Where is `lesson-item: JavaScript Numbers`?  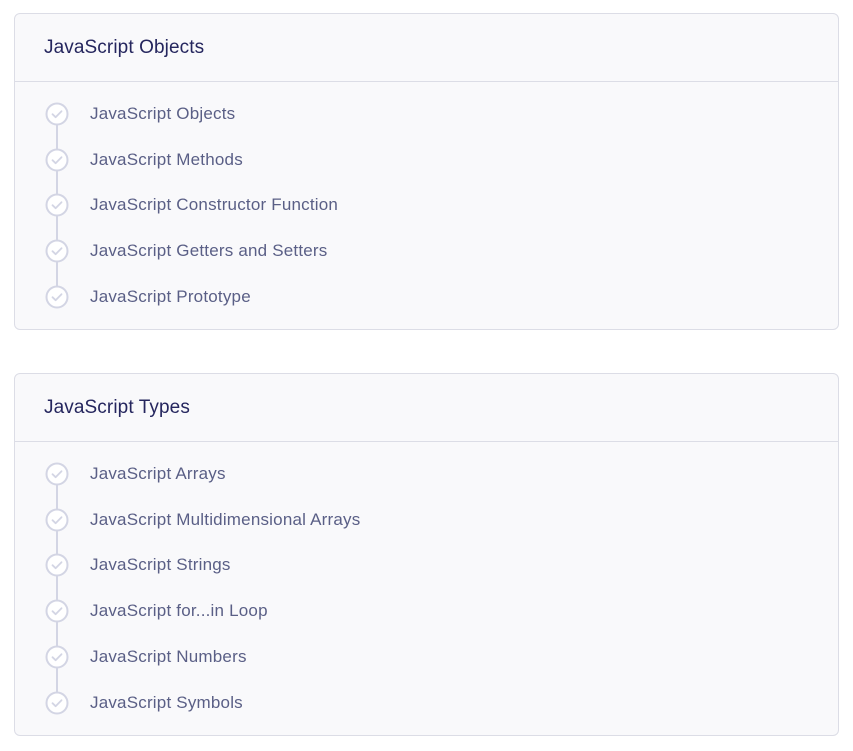 lesson-item: JavaScript Numbers is located at coordinates (426, 666).